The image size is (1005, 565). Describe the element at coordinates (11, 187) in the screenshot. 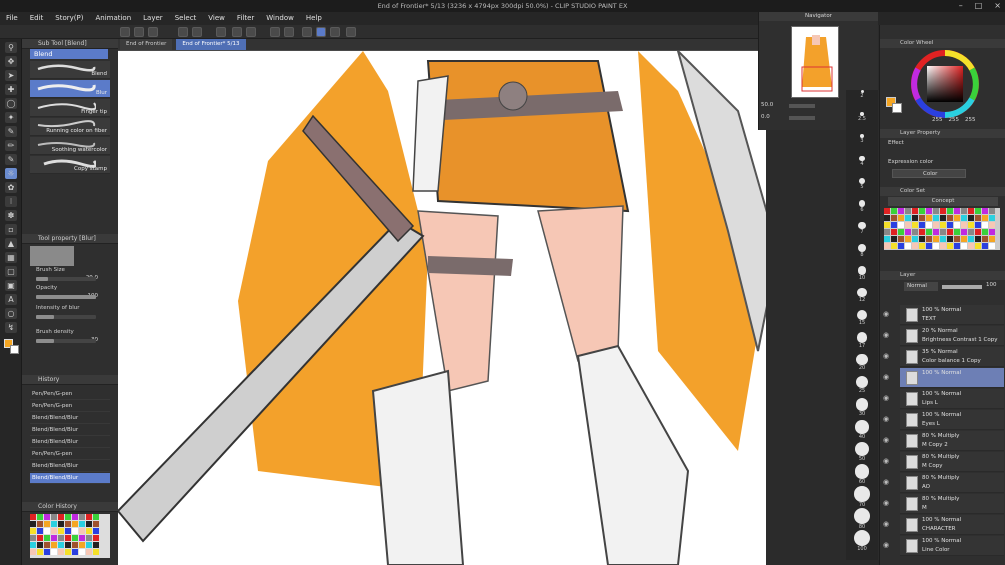

I see `brush-tool-icon: ✿` at that location.